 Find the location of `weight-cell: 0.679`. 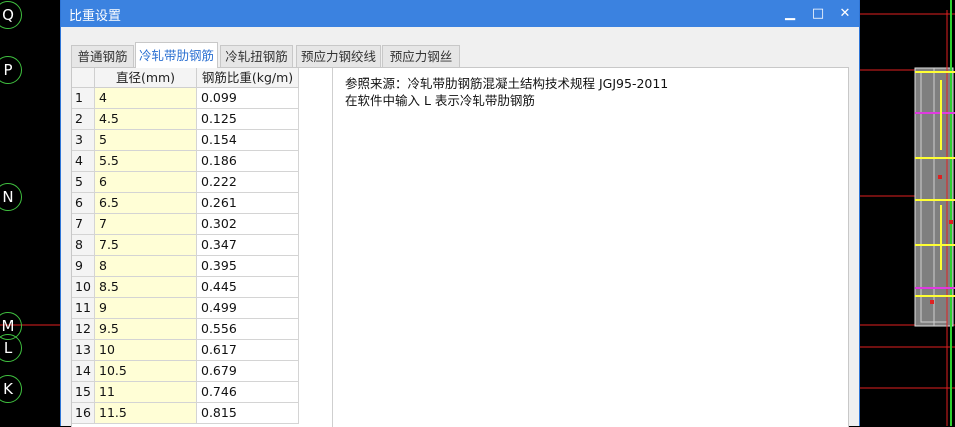

weight-cell: 0.679 is located at coordinates (248, 371).